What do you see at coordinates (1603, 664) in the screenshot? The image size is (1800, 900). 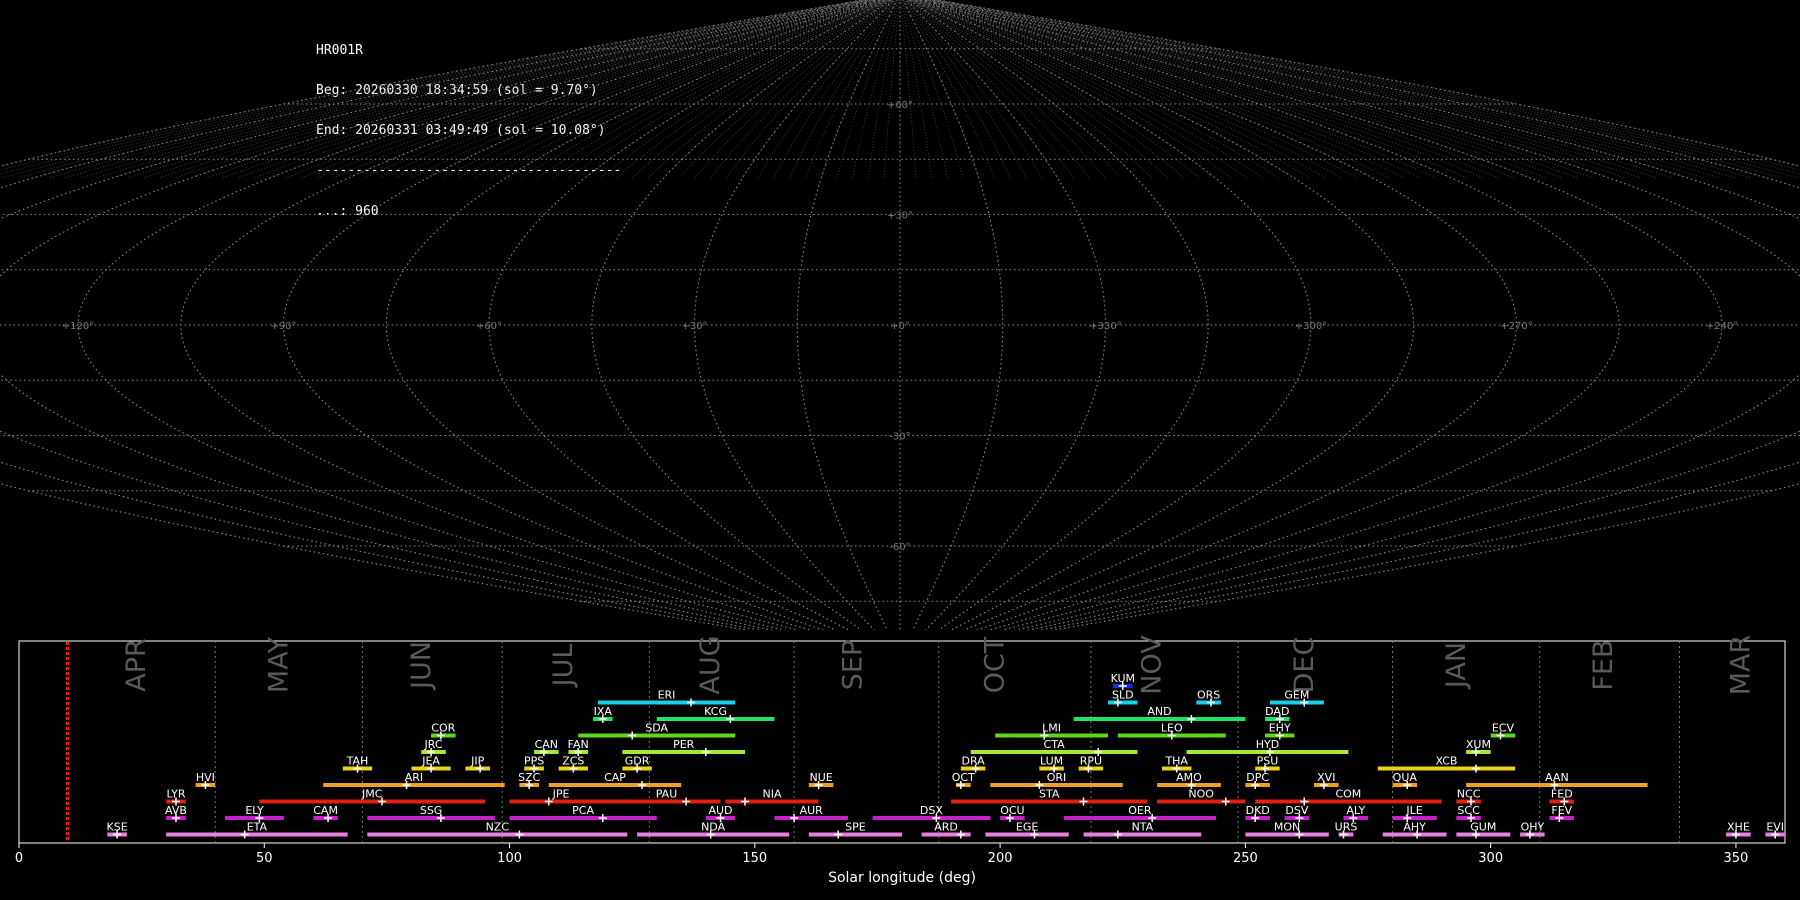 I see `month-label: FEB` at bounding box center [1603, 664].